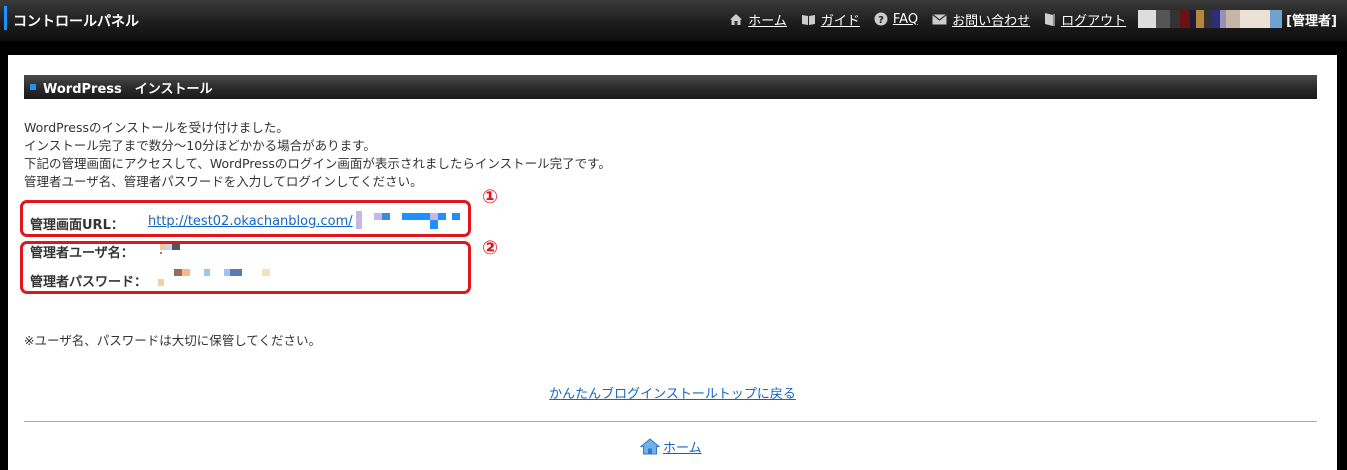  I want to click on admin-password-label: 管理者パスワード：, so click(89, 282).